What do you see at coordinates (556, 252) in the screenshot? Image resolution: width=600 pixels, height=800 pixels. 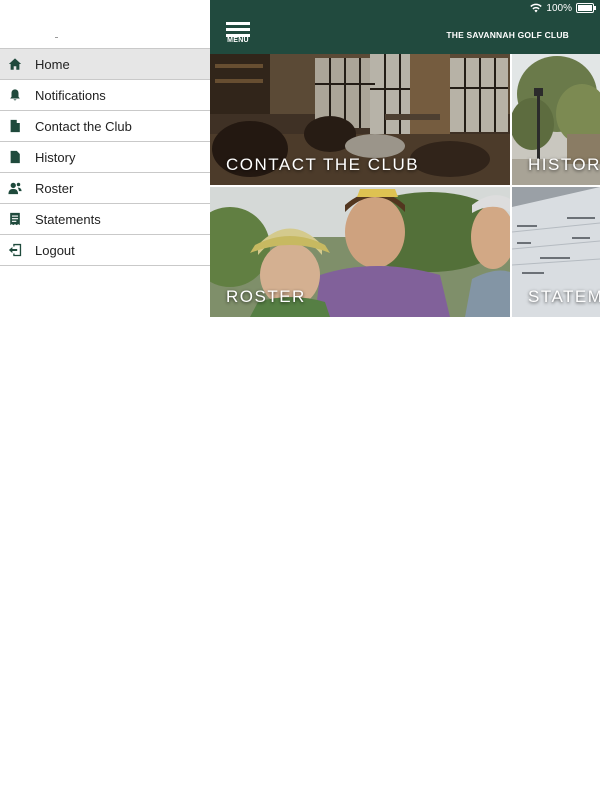 I see `tile-statements: STATEMENTS` at bounding box center [556, 252].